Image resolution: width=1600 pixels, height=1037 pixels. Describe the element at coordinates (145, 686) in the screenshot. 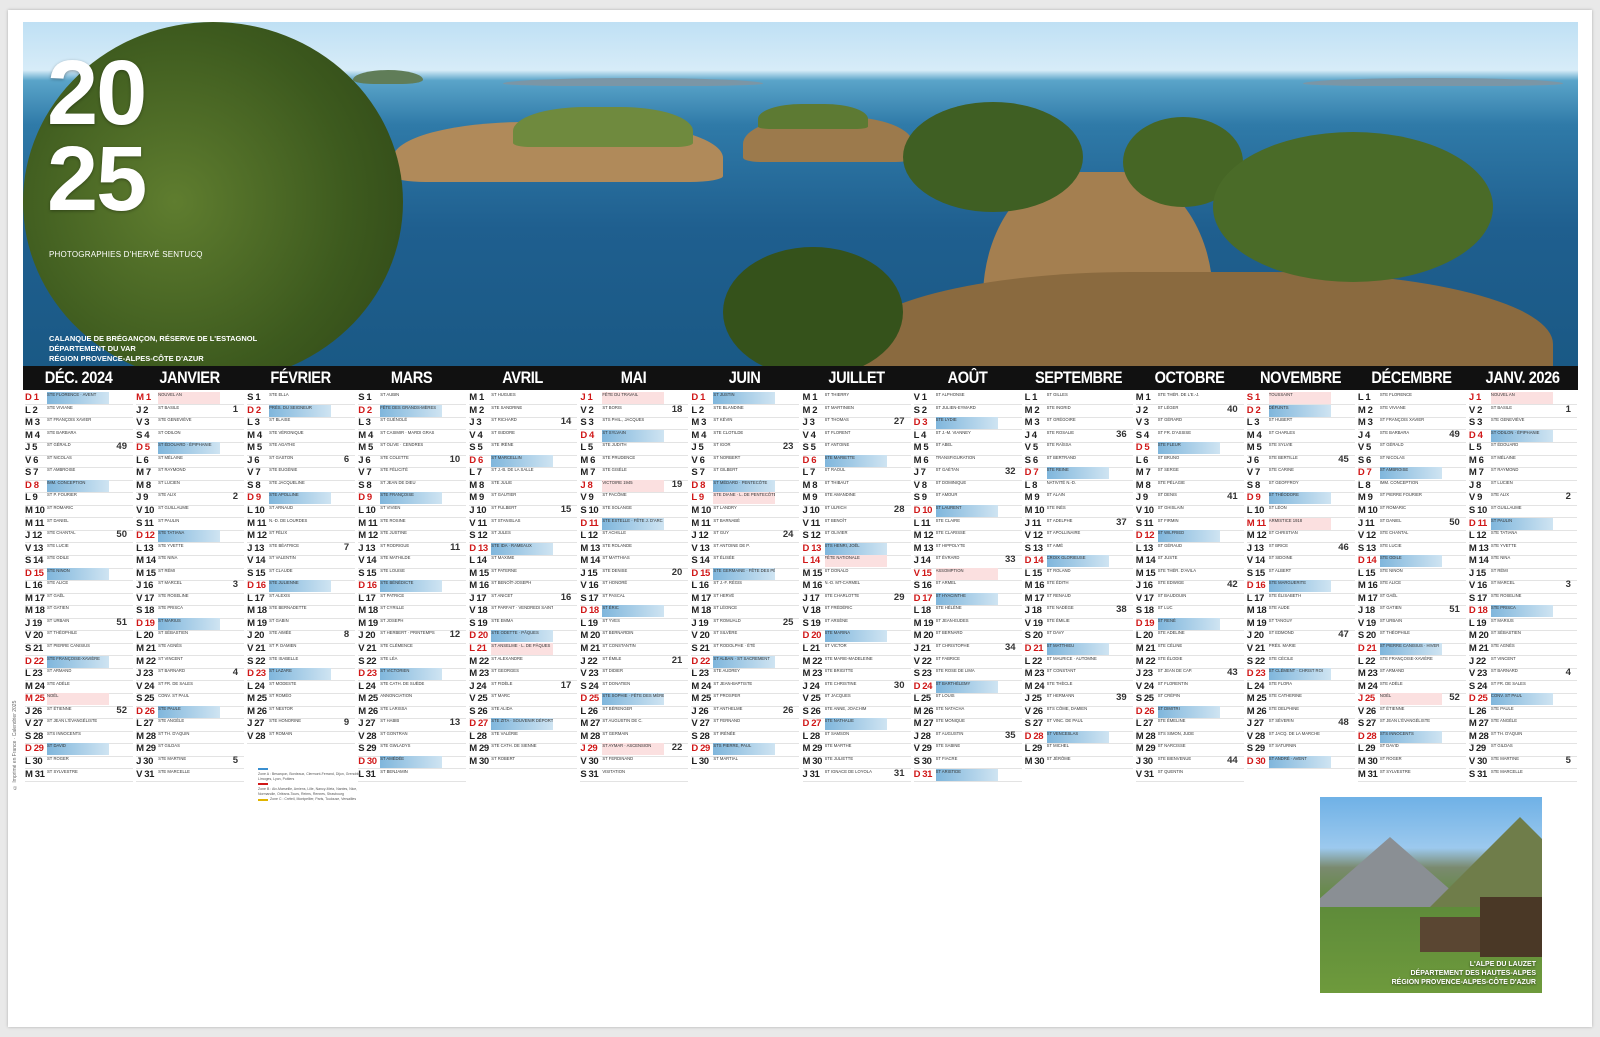

I see `day-label: V 24` at that location.